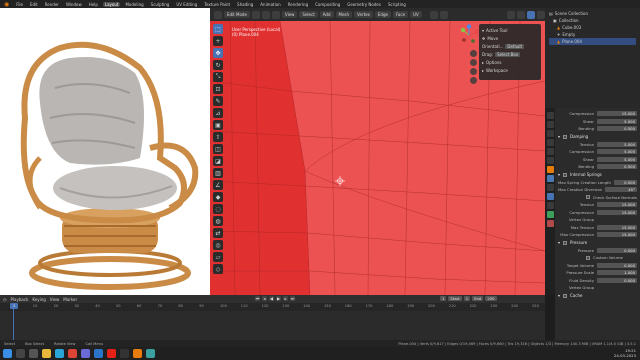 The width and height of the screenshot is (640, 360). I want to click on outliner-item: ▲ Plane.004, so click(592, 41).